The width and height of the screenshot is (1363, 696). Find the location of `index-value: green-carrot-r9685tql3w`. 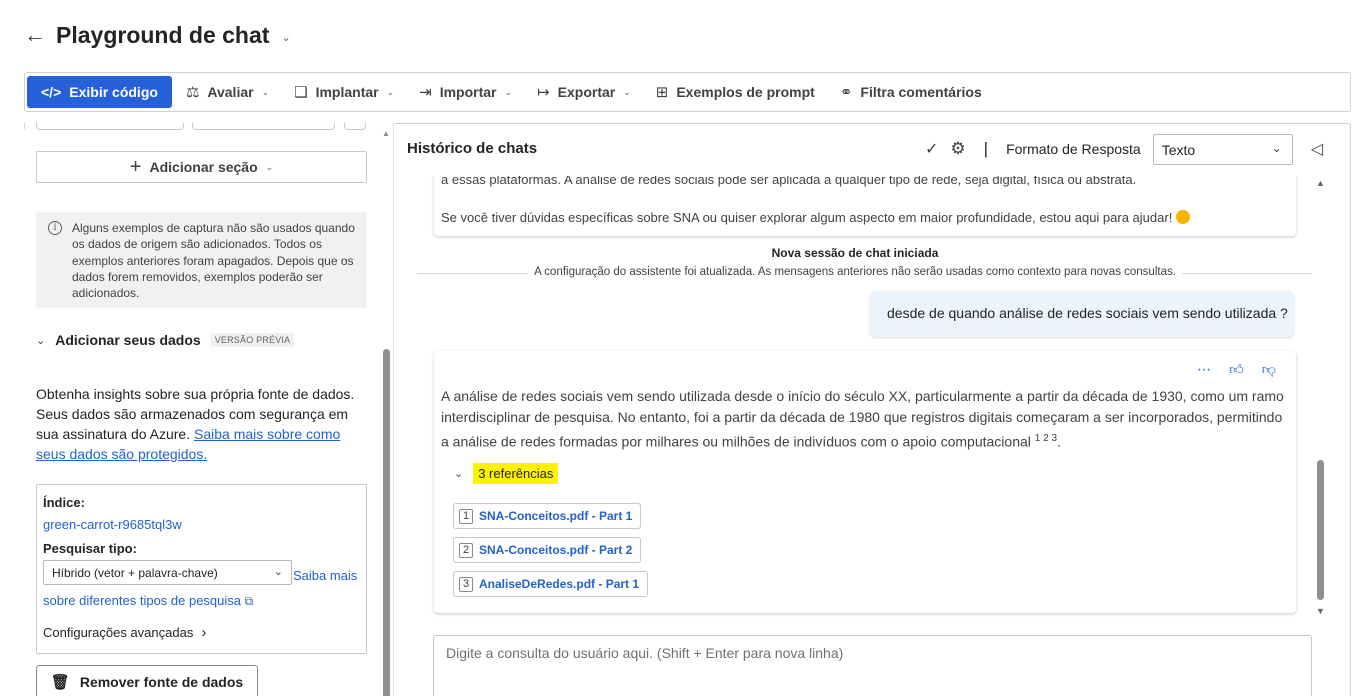

index-value: green-carrot-r9685tql3w is located at coordinates (112, 524).